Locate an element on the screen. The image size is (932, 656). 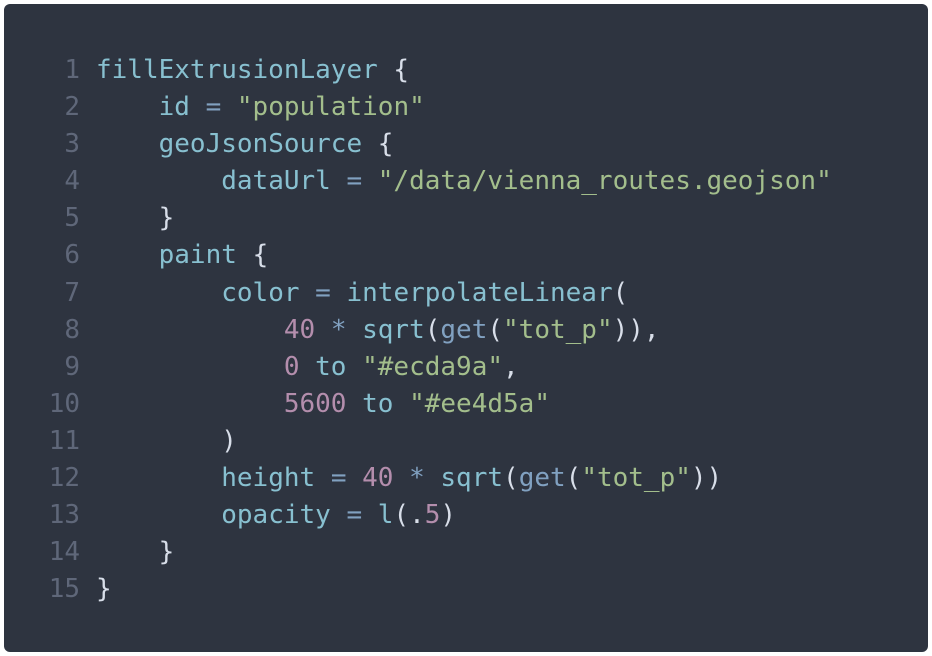
line-source: id = "population" is located at coordinates (504, 107).